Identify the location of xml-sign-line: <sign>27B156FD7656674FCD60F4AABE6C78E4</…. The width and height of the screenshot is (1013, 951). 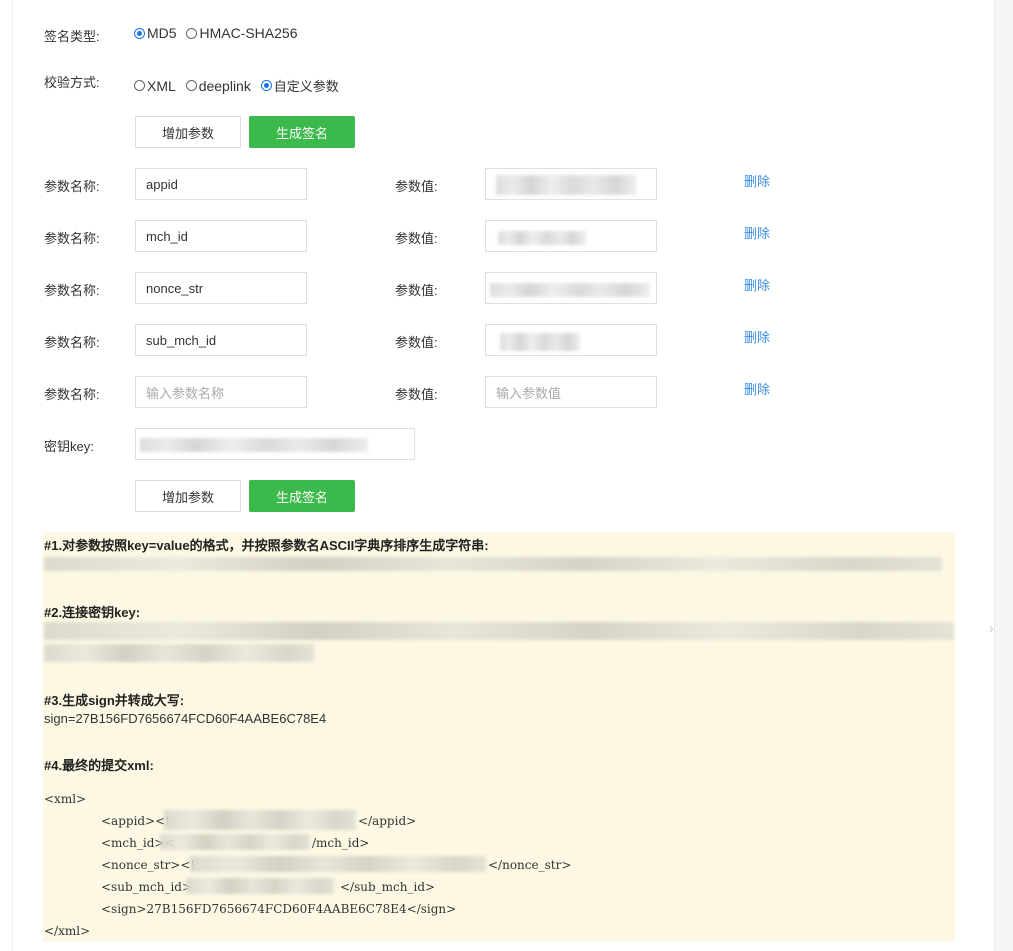
(279, 909).